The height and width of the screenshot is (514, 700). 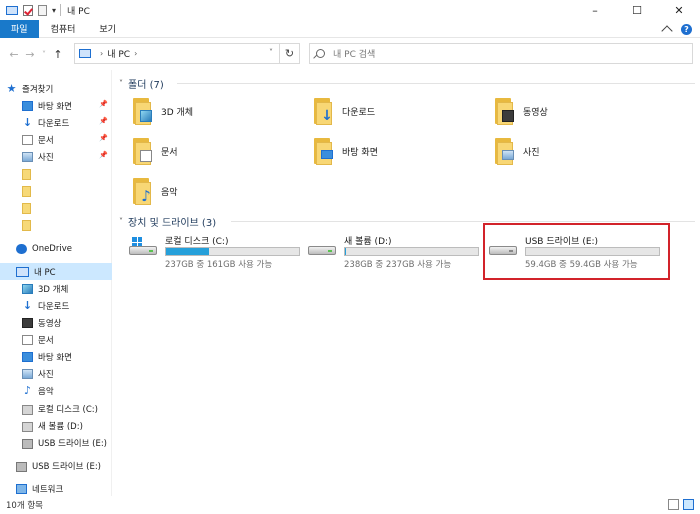 What do you see at coordinates (56, 156) in the screenshot?
I see `sidebar-item-pictures: 사진 📌` at bounding box center [56, 156].